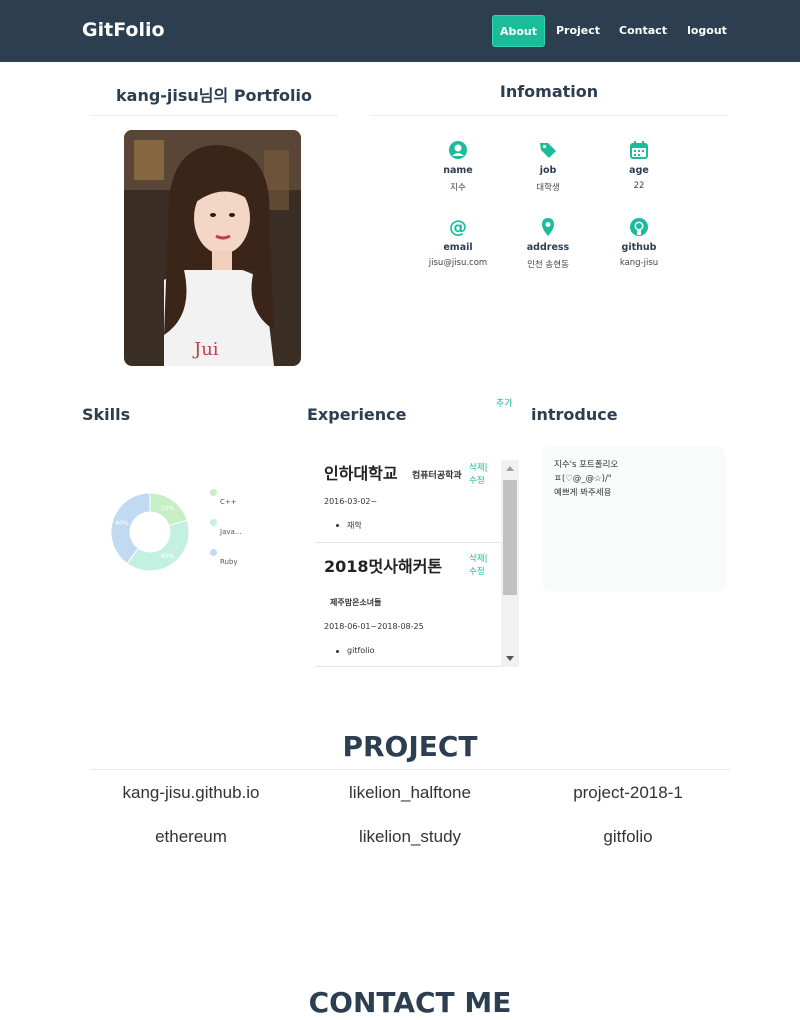  Describe the element at coordinates (374, 626) in the screenshot. I see `experience-date: 2018-06-01~2018-08-25` at that location.